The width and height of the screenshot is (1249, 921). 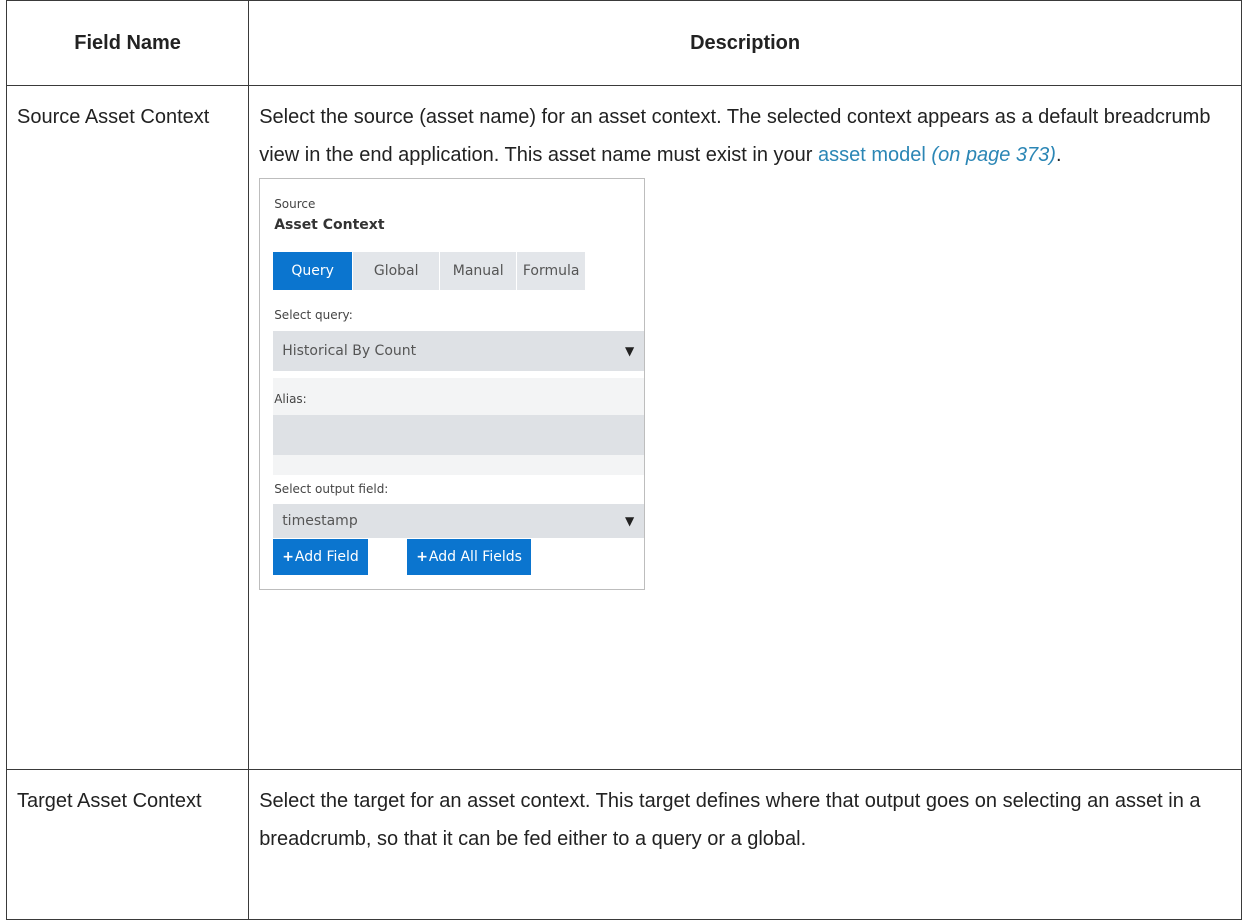 What do you see at coordinates (479, 271) in the screenshot?
I see `tab-manual: Manual` at bounding box center [479, 271].